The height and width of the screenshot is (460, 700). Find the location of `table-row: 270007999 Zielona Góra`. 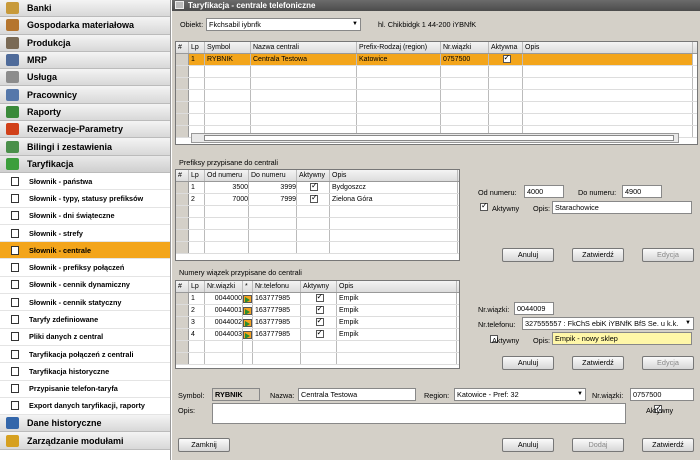

table-row: 270007999 Zielona Góra is located at coordinates (317, 200).